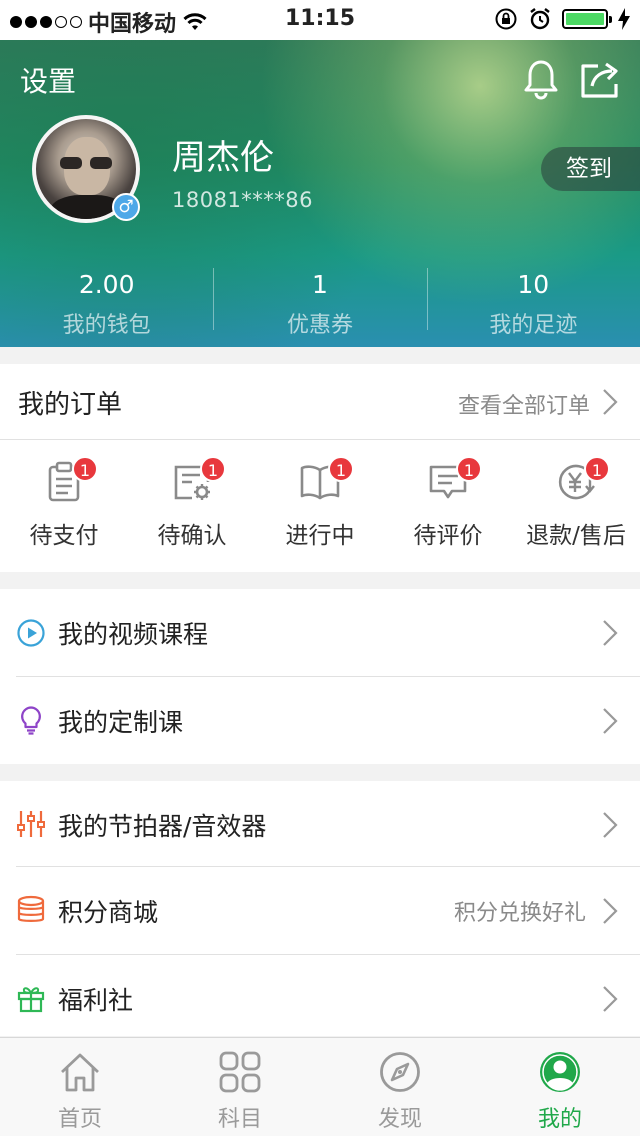  Describe the element at coordinates (448, 506) in the screenshot. I see `order-pending-review: 1 待评价` at that location.